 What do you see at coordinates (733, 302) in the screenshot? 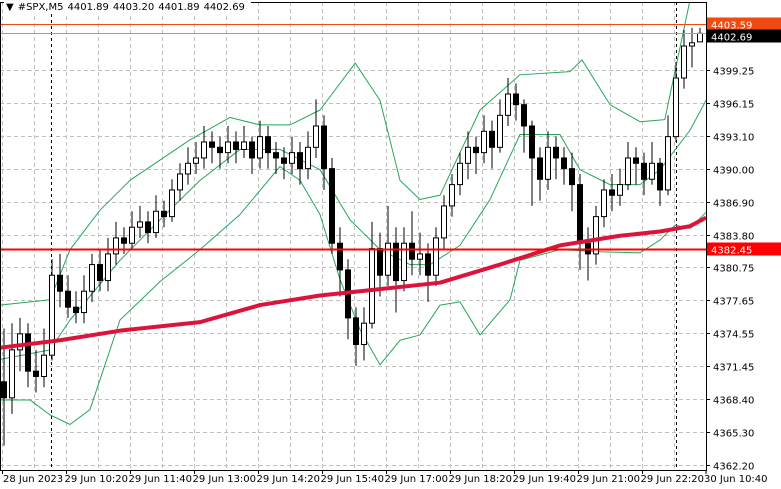
I see `y-tick-label: 4377.65` at bounding box center [733, 302].